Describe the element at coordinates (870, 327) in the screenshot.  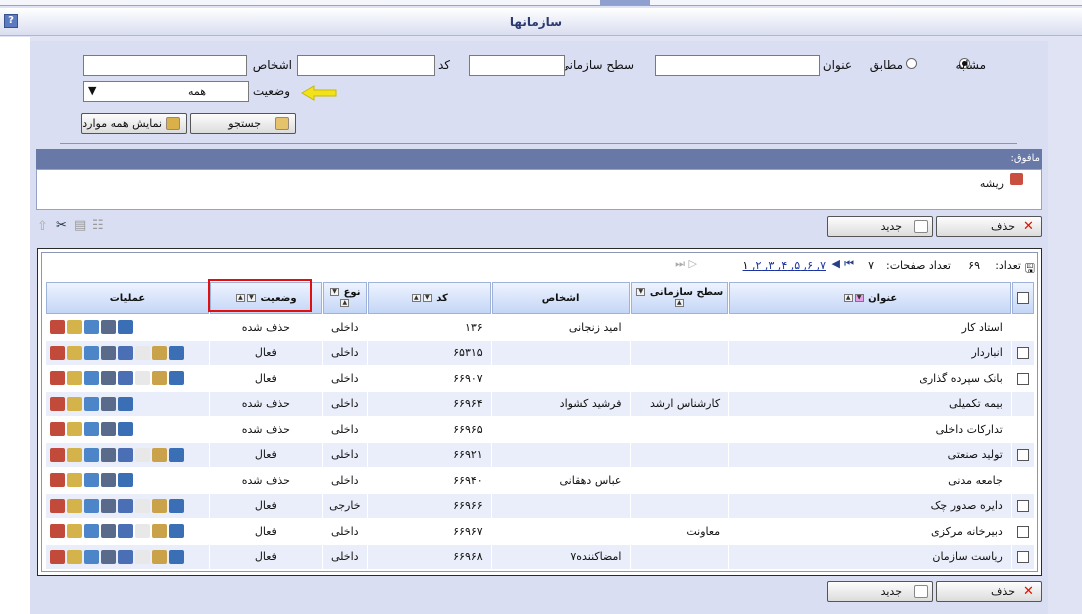
I see `row-title: استاد کار` at that location.